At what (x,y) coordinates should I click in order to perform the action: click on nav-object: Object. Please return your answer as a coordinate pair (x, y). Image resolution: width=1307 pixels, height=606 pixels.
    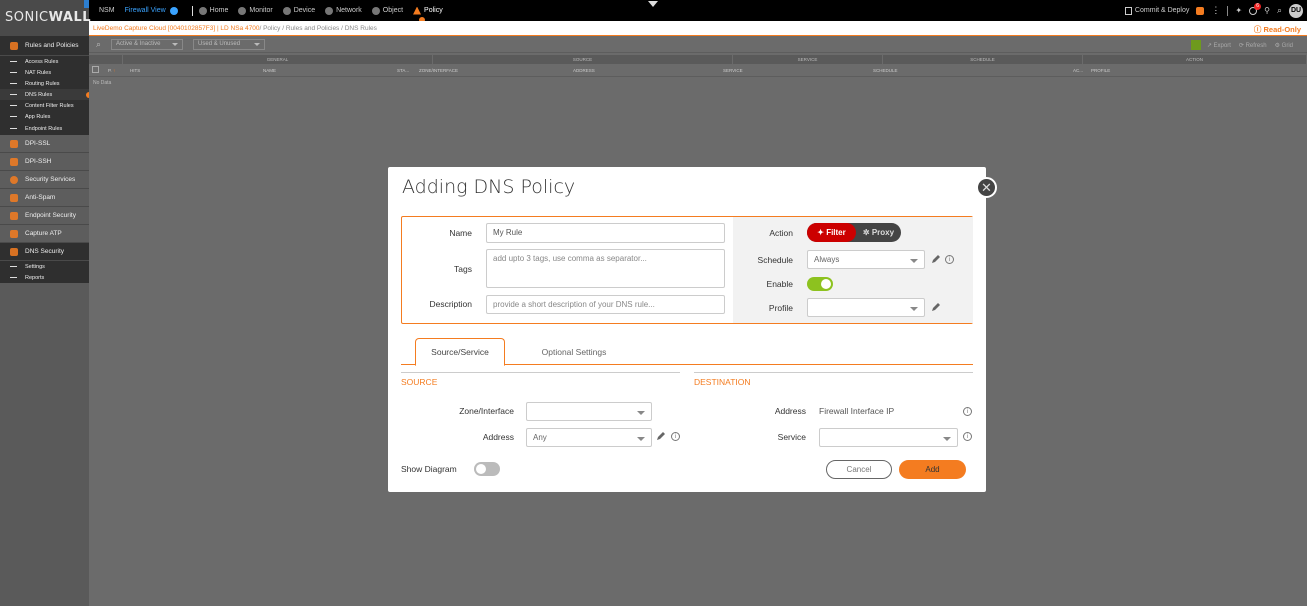
    Looking at the image, I should click on (387, 10).